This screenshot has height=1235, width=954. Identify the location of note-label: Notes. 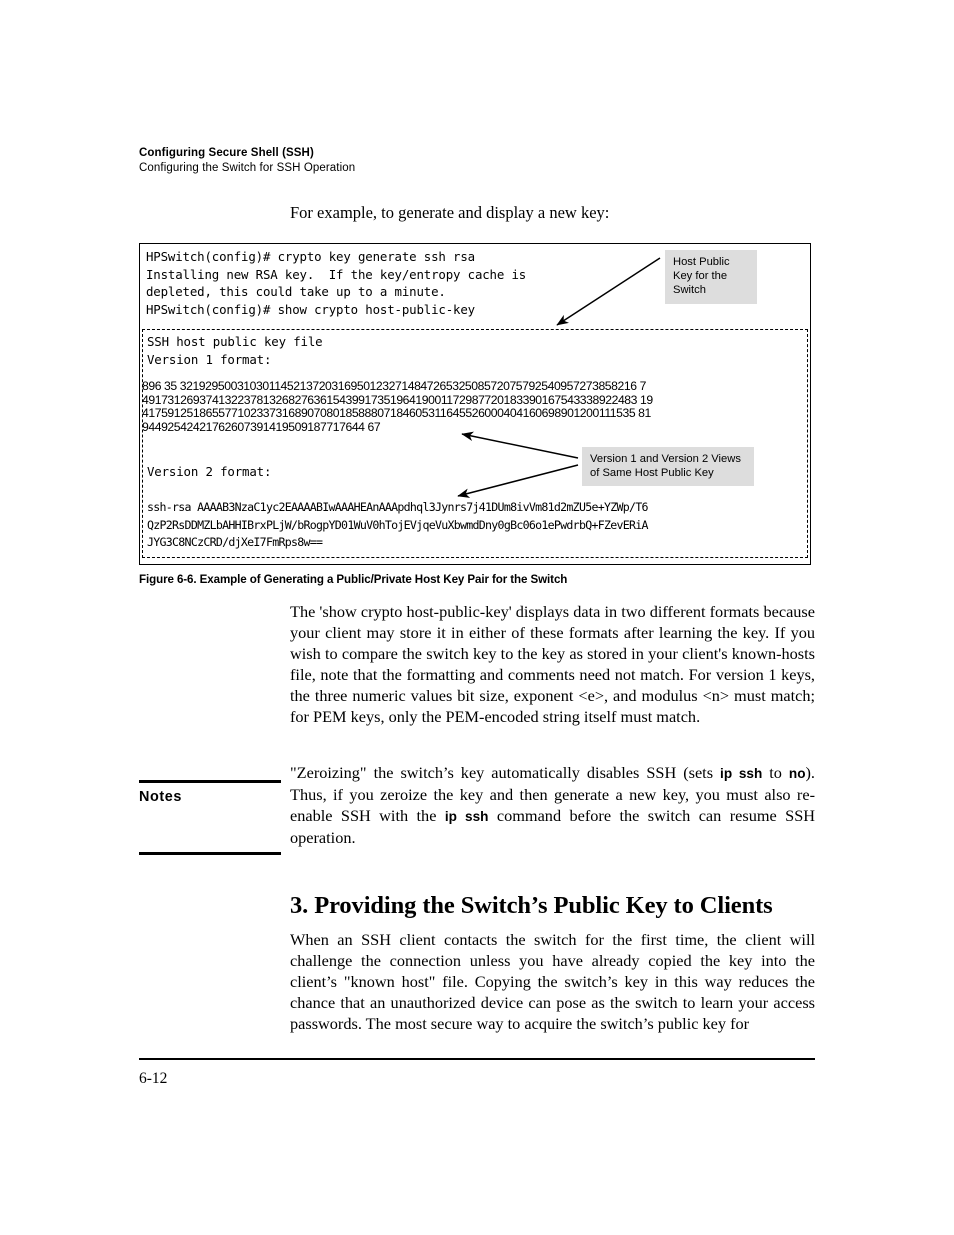
(160, 797).